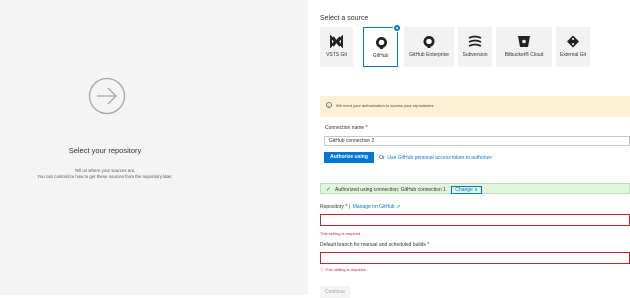 The height and width of the screenshot is (298, 630). Describe the element at coordinates (105, 170) in the screenshot. I see `left-subtitle-line1: Tell us where your sources are.` at that location.